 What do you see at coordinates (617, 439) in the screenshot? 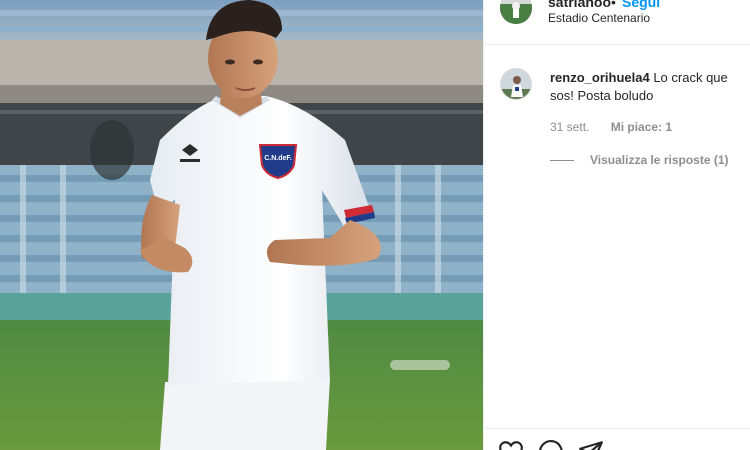
I see `post-actions` at bounding box center [617, 439].